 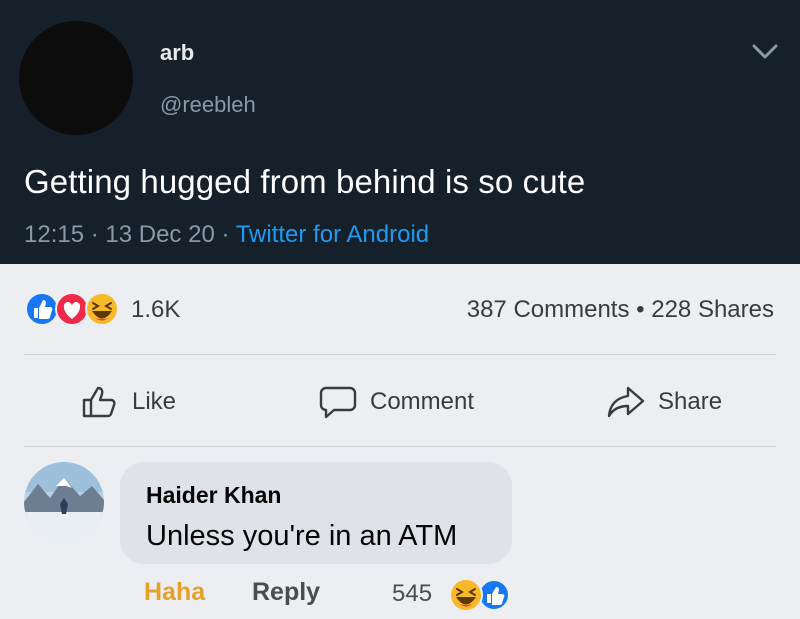 What do you see at coordinates (76, 78) in the screenshot?
I see `tweet-avatar` at bounding box center [76, 78].